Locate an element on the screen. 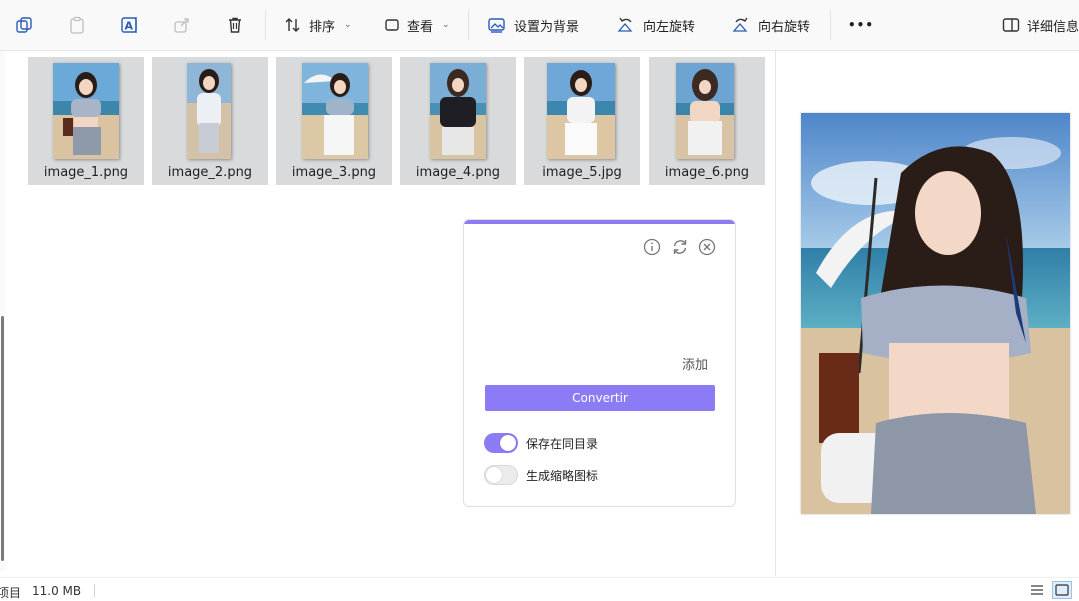  same-folder-label: 保存在同目录 is located at coordinates (562, 444).